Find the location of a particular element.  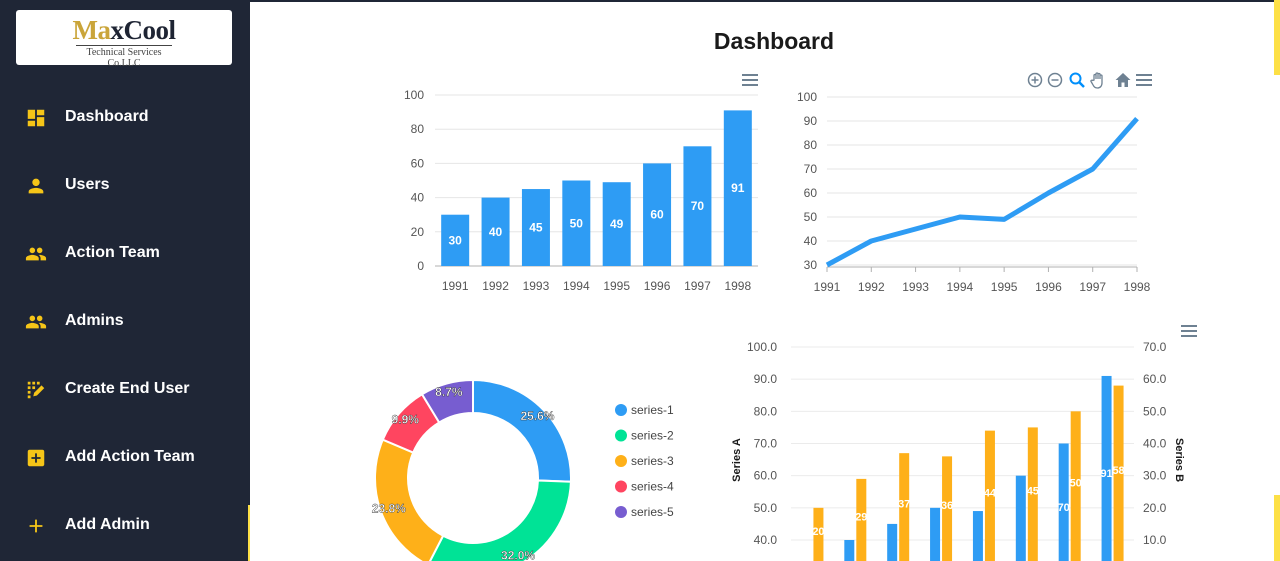

y-tick-label: 20 is located at coordinates (418, 232).